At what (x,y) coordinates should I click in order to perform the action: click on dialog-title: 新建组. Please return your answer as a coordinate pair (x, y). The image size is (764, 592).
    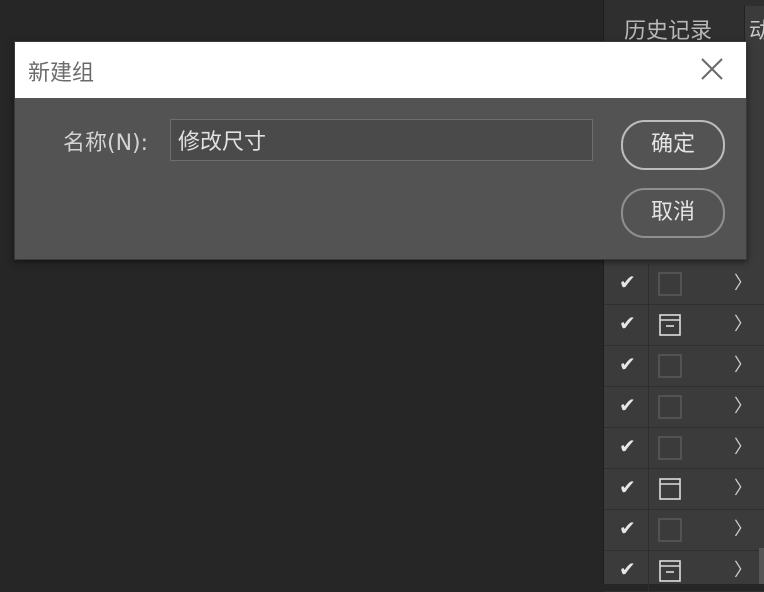
    Looking at the image, I should click on (61, 73).